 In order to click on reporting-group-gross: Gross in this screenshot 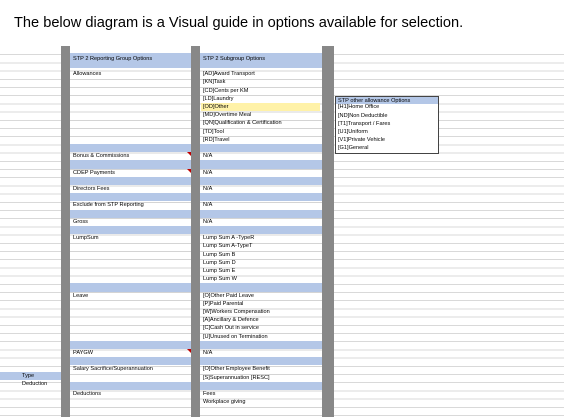, I will do `click(131, 222)`.